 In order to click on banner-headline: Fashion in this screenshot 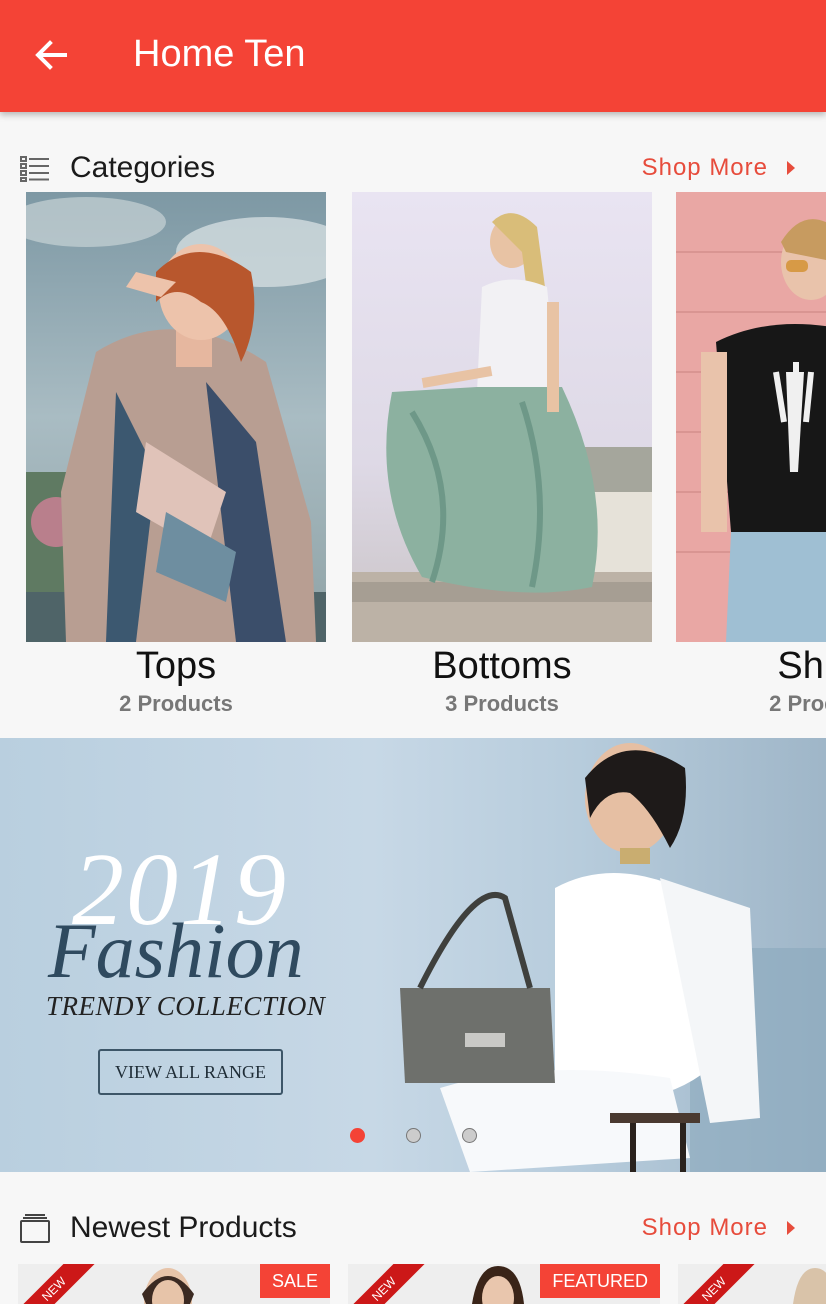, I will do `click(176, 950)`.